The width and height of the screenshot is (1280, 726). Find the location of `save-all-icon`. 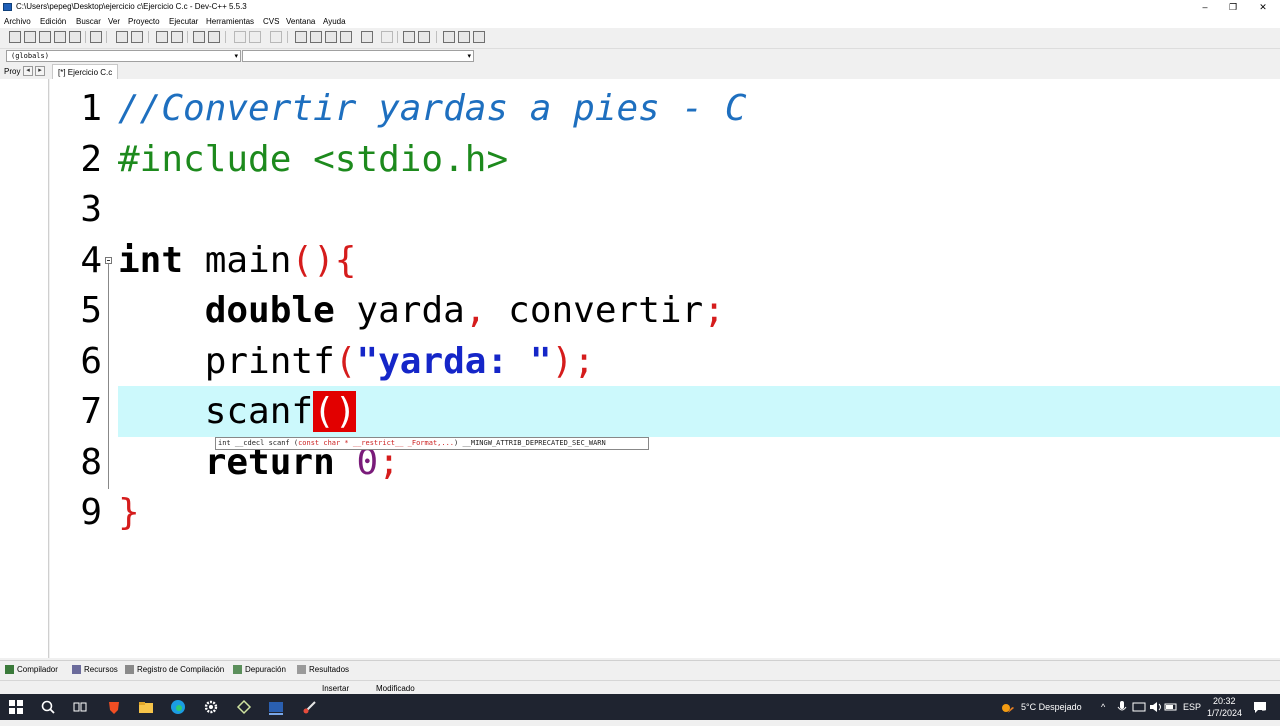

save-all-icon is located at coordinates (60, 37).